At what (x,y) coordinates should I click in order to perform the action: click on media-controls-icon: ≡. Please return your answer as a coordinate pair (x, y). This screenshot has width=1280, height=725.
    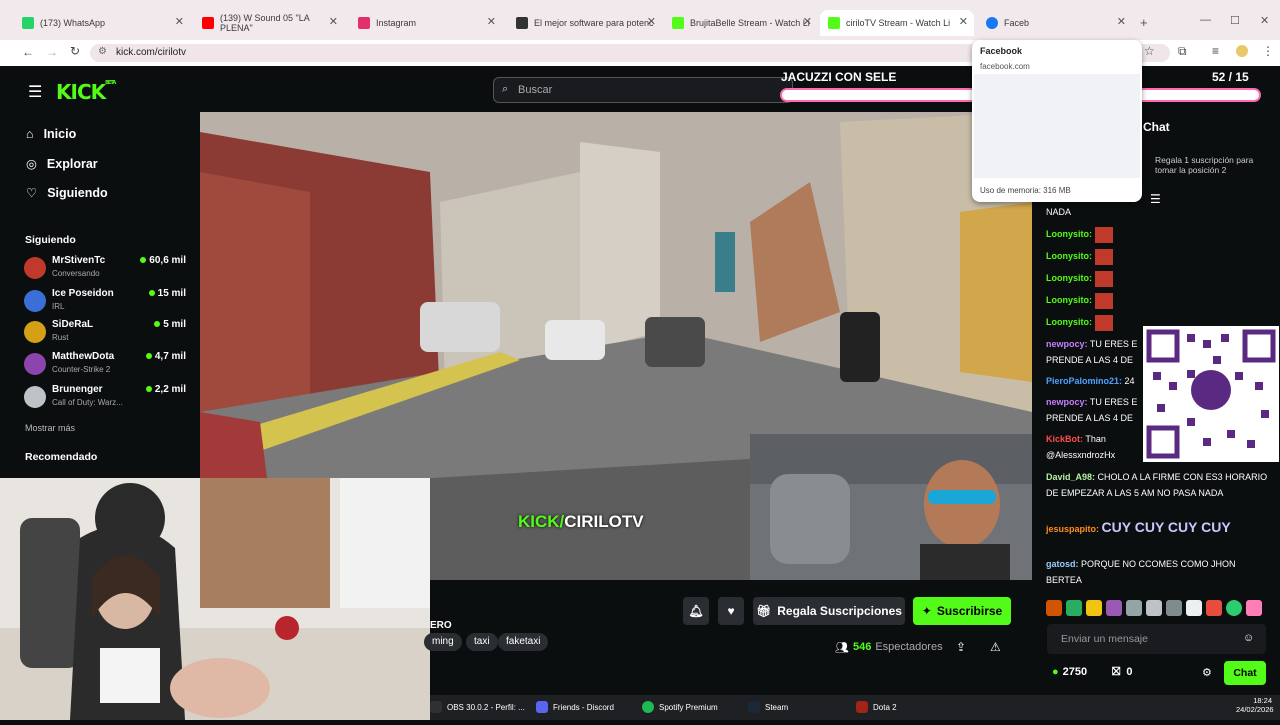
    Looking at the image, I should click on (1215, 51).